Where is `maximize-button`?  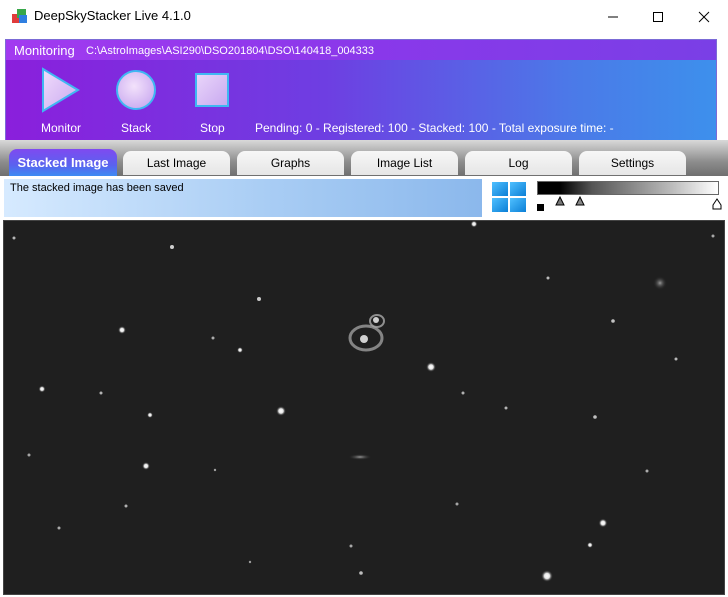
maximize-button is located at coordinates (658, 16).